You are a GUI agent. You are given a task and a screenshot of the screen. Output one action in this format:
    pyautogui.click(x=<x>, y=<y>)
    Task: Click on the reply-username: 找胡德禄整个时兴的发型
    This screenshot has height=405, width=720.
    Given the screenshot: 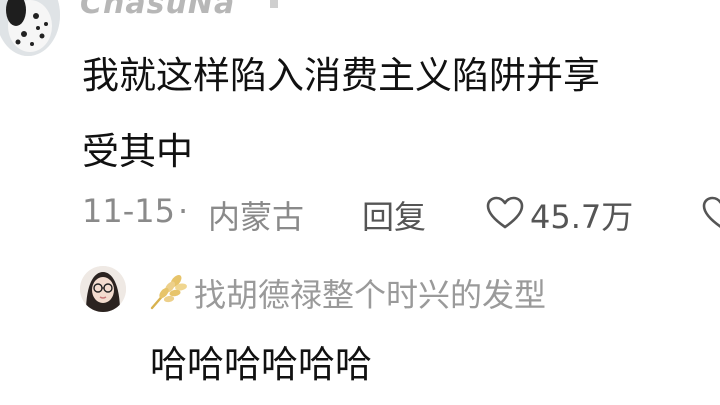 What is the action you would take?
    pyautogui.click(x=370, y=295)
    